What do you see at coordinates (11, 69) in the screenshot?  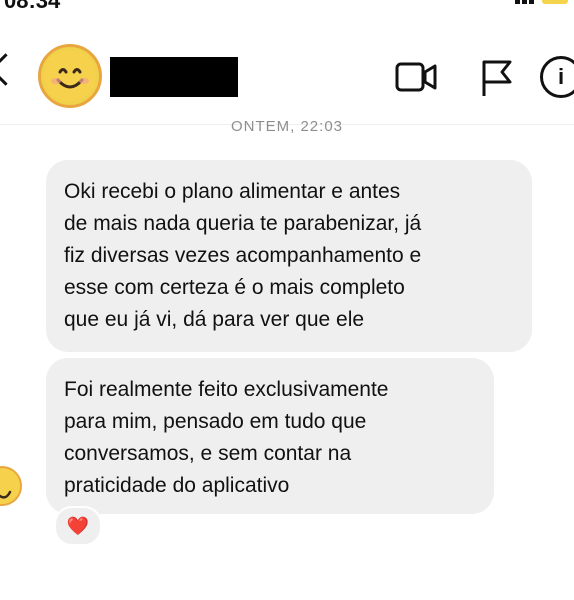 I see `back-icon` at bounding box center [11, 69].